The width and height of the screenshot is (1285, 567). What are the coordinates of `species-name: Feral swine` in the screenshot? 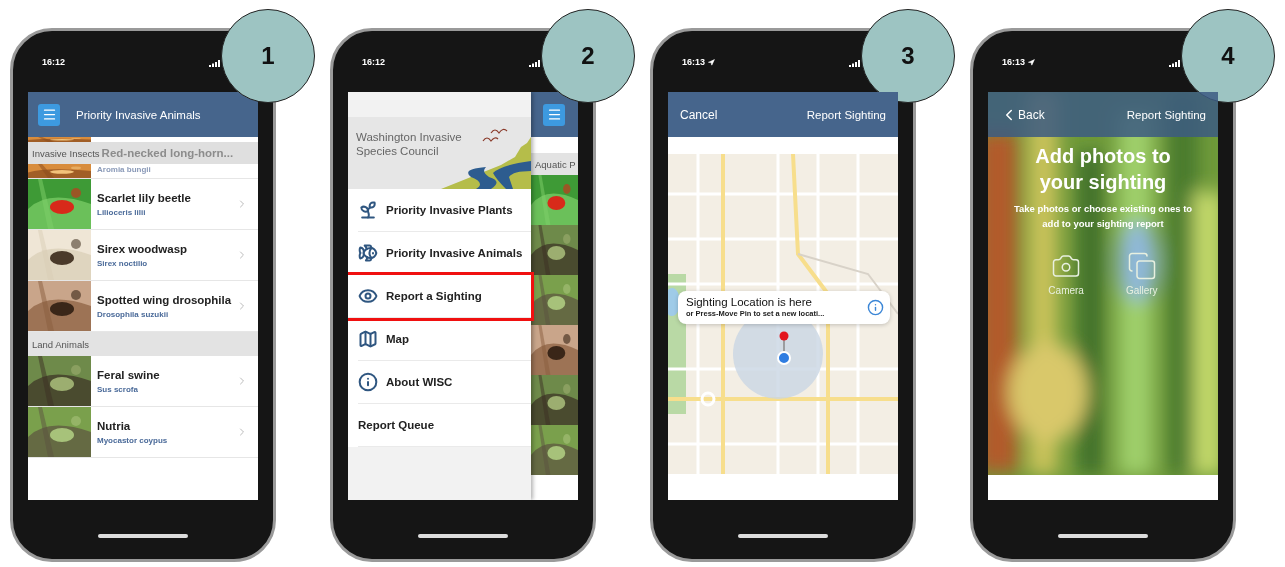 It's located at (129, 374).